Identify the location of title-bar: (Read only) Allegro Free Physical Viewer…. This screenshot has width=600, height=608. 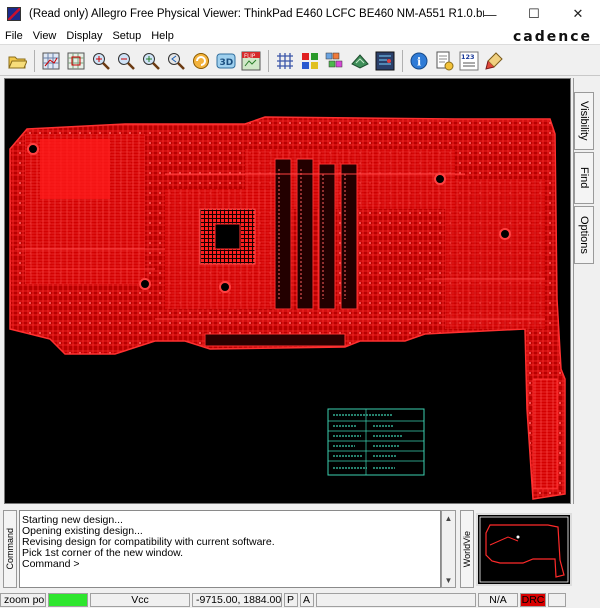
(300, 14).